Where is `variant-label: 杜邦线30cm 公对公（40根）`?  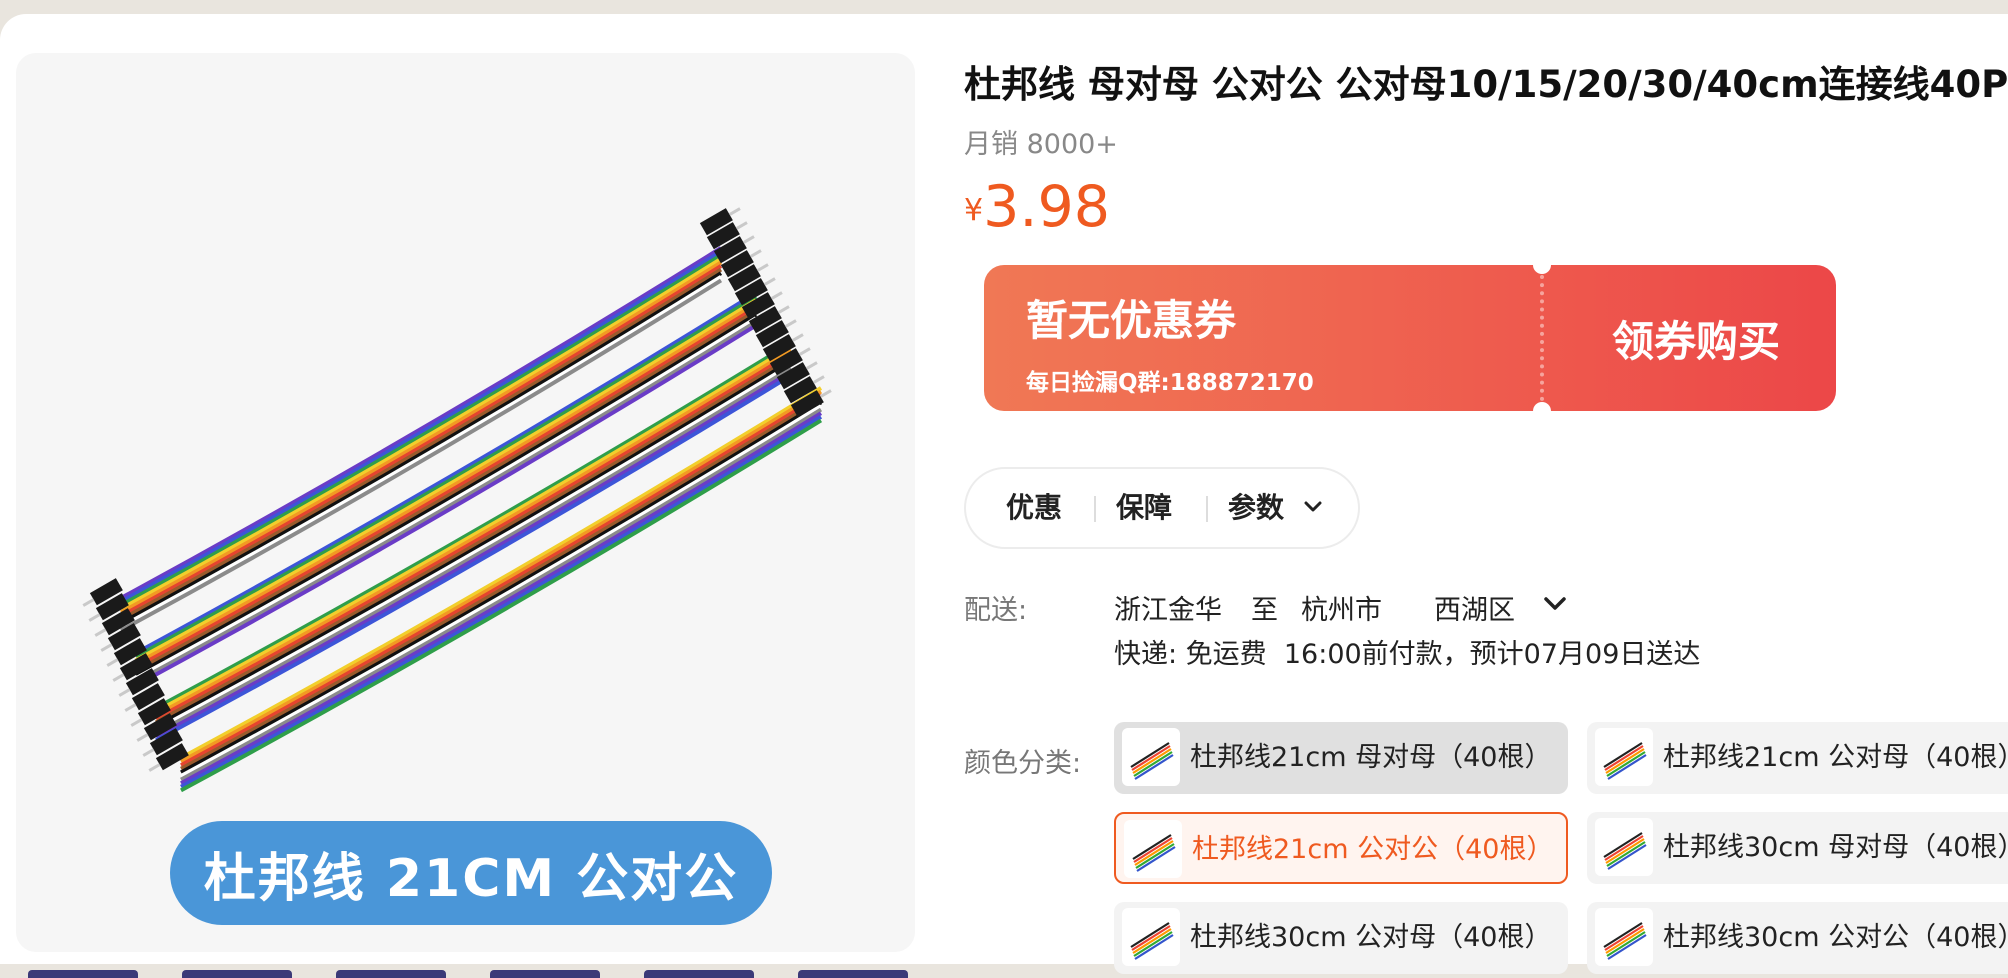
variant-label: 杜邦线30cm 公对公（40根） is located at coordinates (1835, 937).